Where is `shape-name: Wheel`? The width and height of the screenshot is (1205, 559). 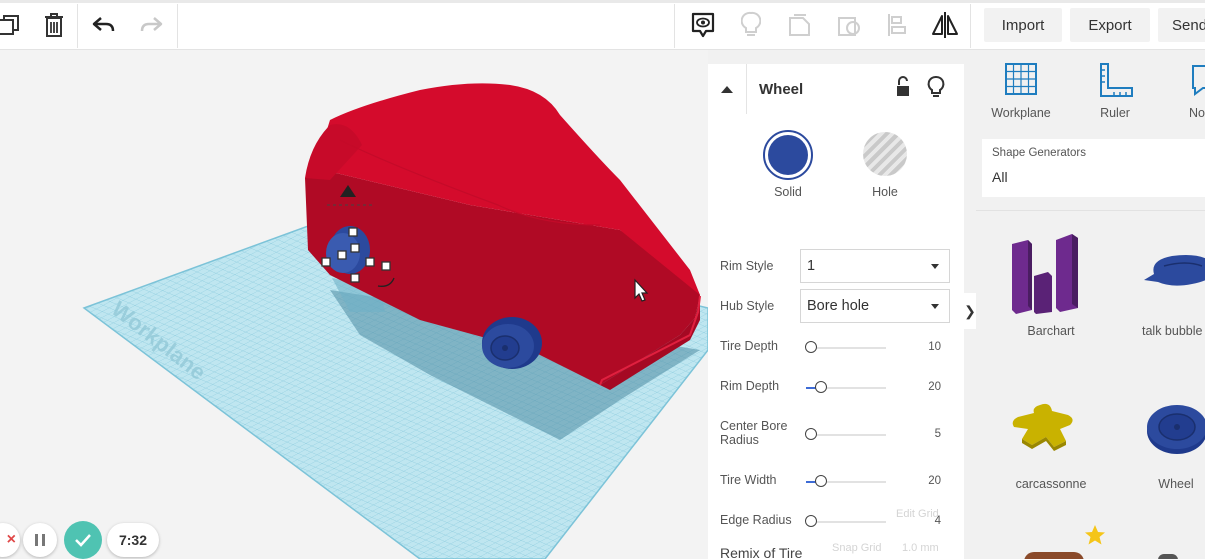 shape-name: Wheel is located at coordinates (781, 89).